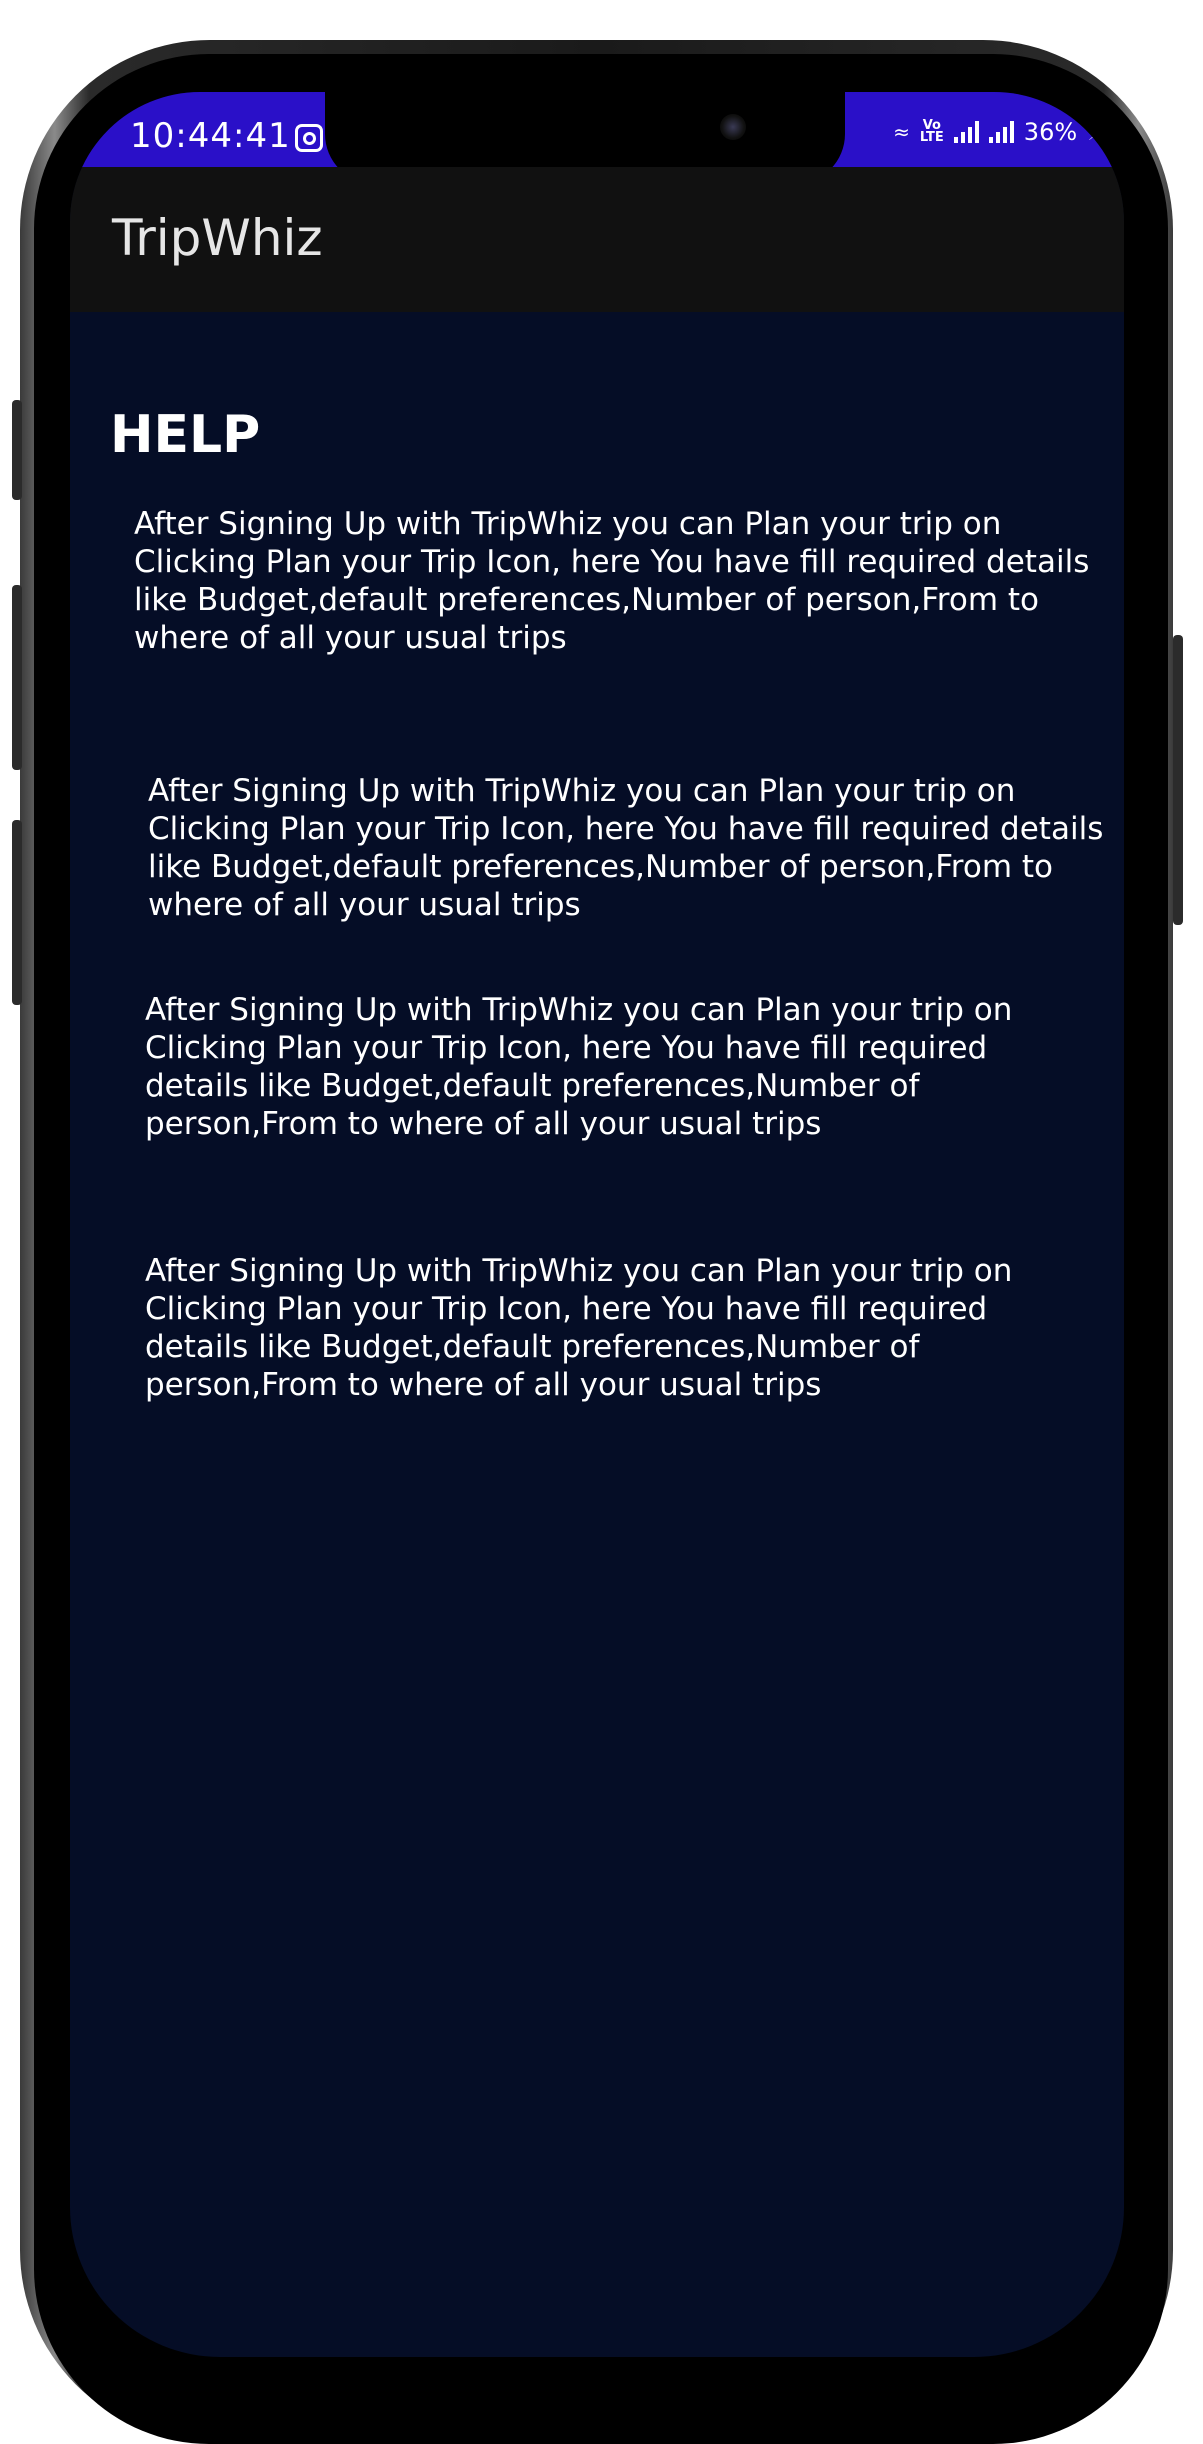  Describe the element at coordinates (217, 238) in the screenshot. I see `app-title: TripWhiz` at that location.